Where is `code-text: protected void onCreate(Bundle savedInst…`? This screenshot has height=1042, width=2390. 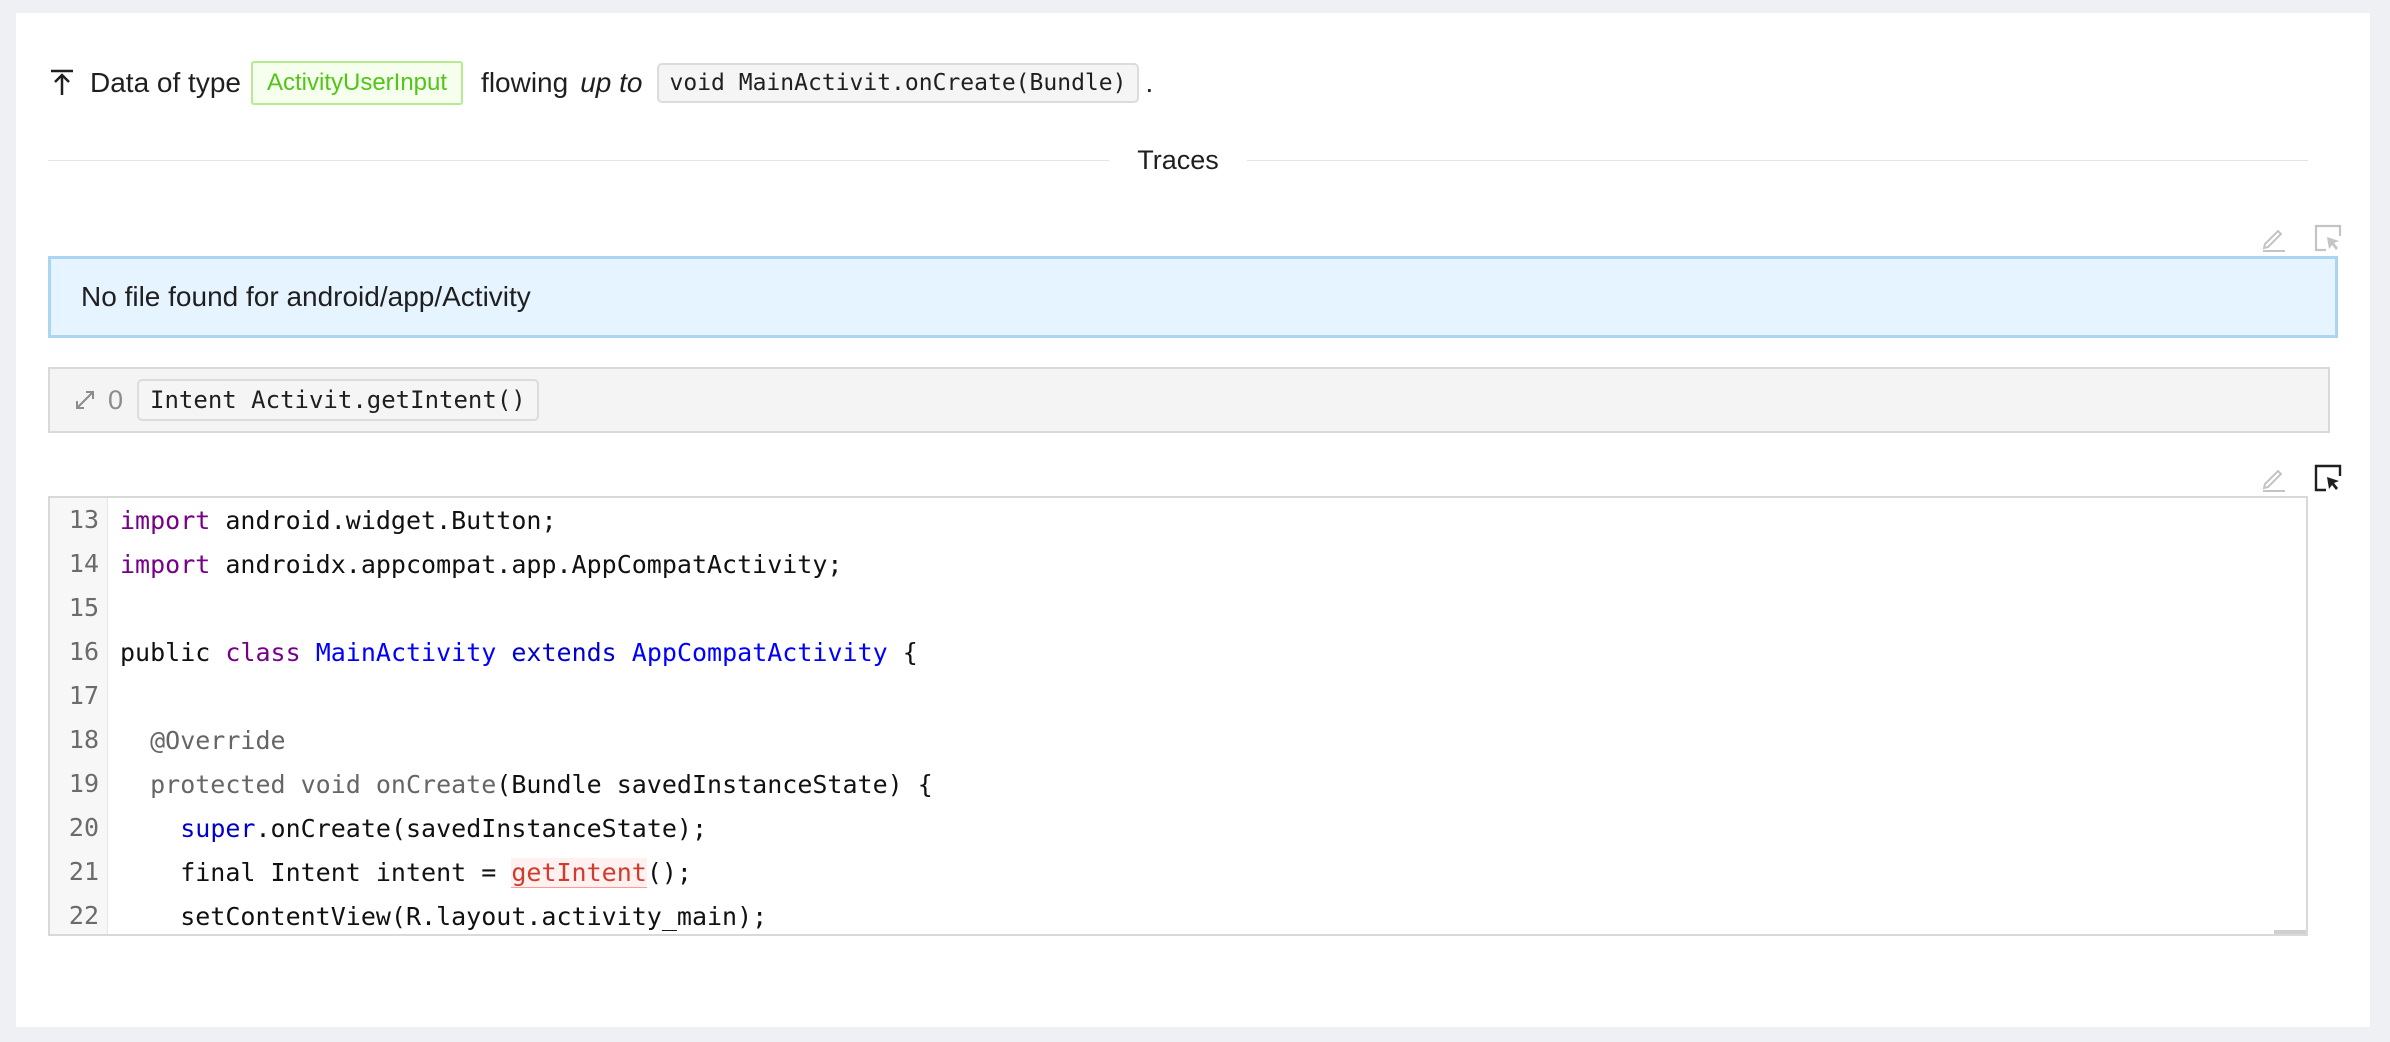 code-text: protected void onCreate(Bundle savedInst… is located at coordinates (520, 784).